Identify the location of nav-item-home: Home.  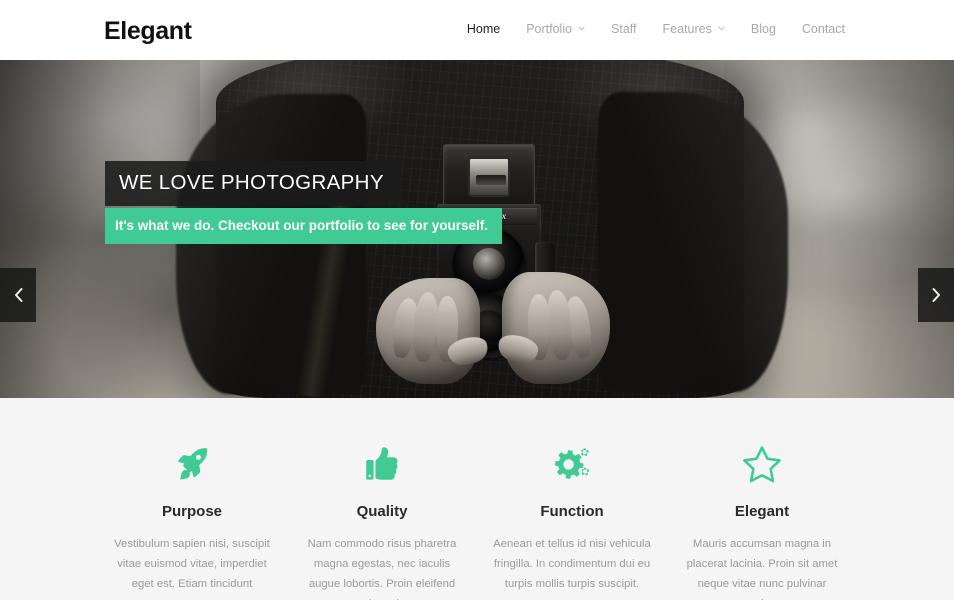
(483, 29).